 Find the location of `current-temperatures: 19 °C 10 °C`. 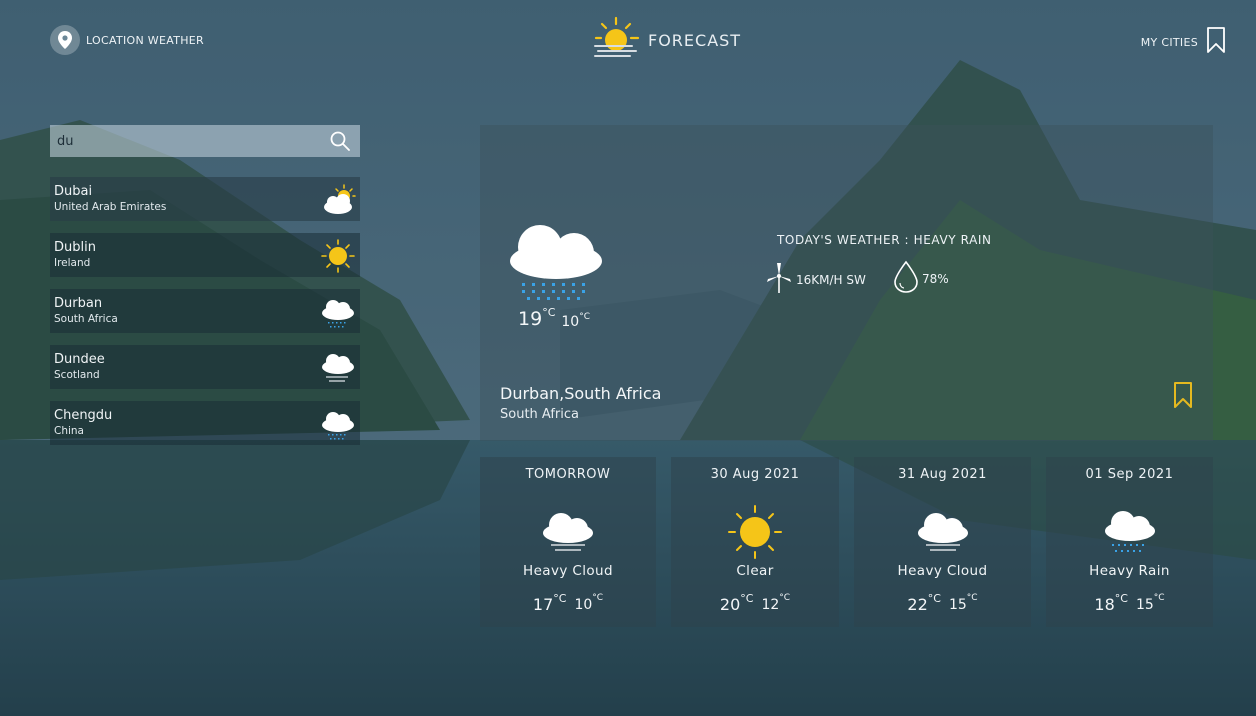

current-temperatures: 19 °C 10 °C is located at coordinates (554, 318).